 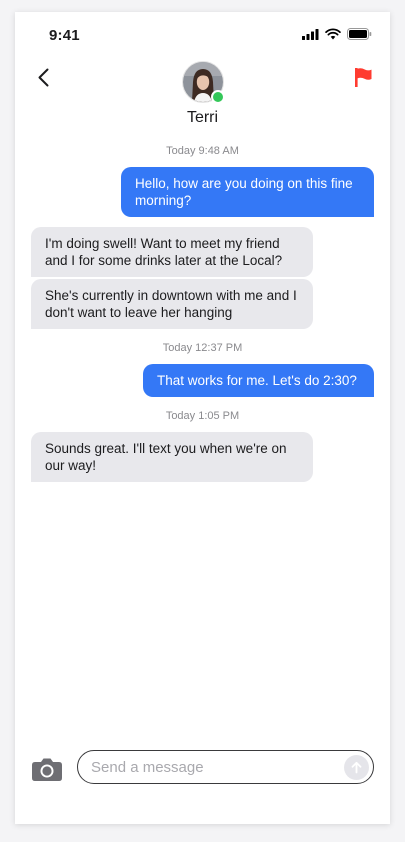 I want to click on message-input, so click(x=225, y=767).